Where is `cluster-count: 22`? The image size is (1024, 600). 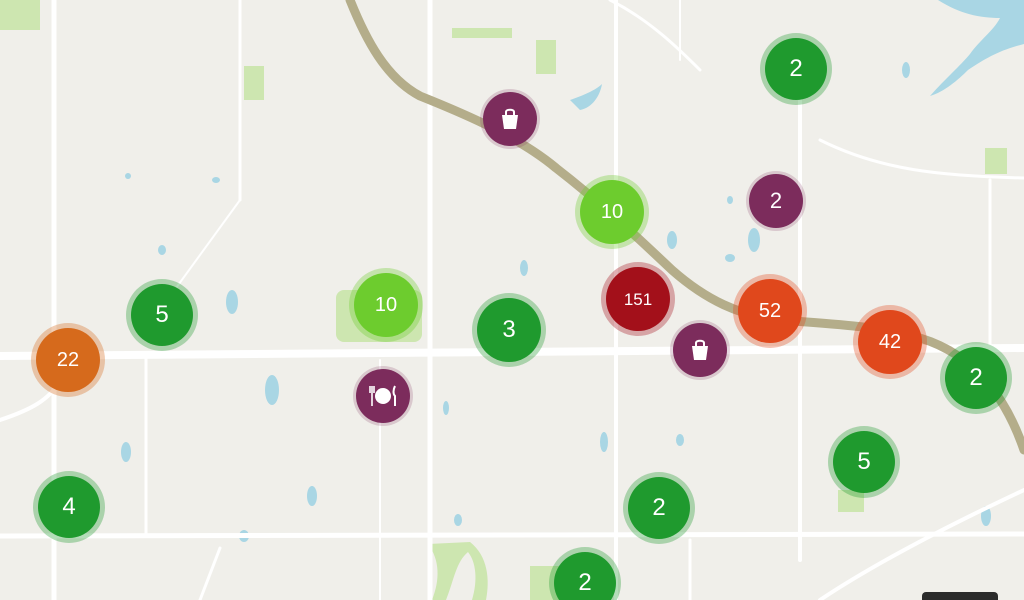 cluster-count: 22 is located at coordinates (68, 360).